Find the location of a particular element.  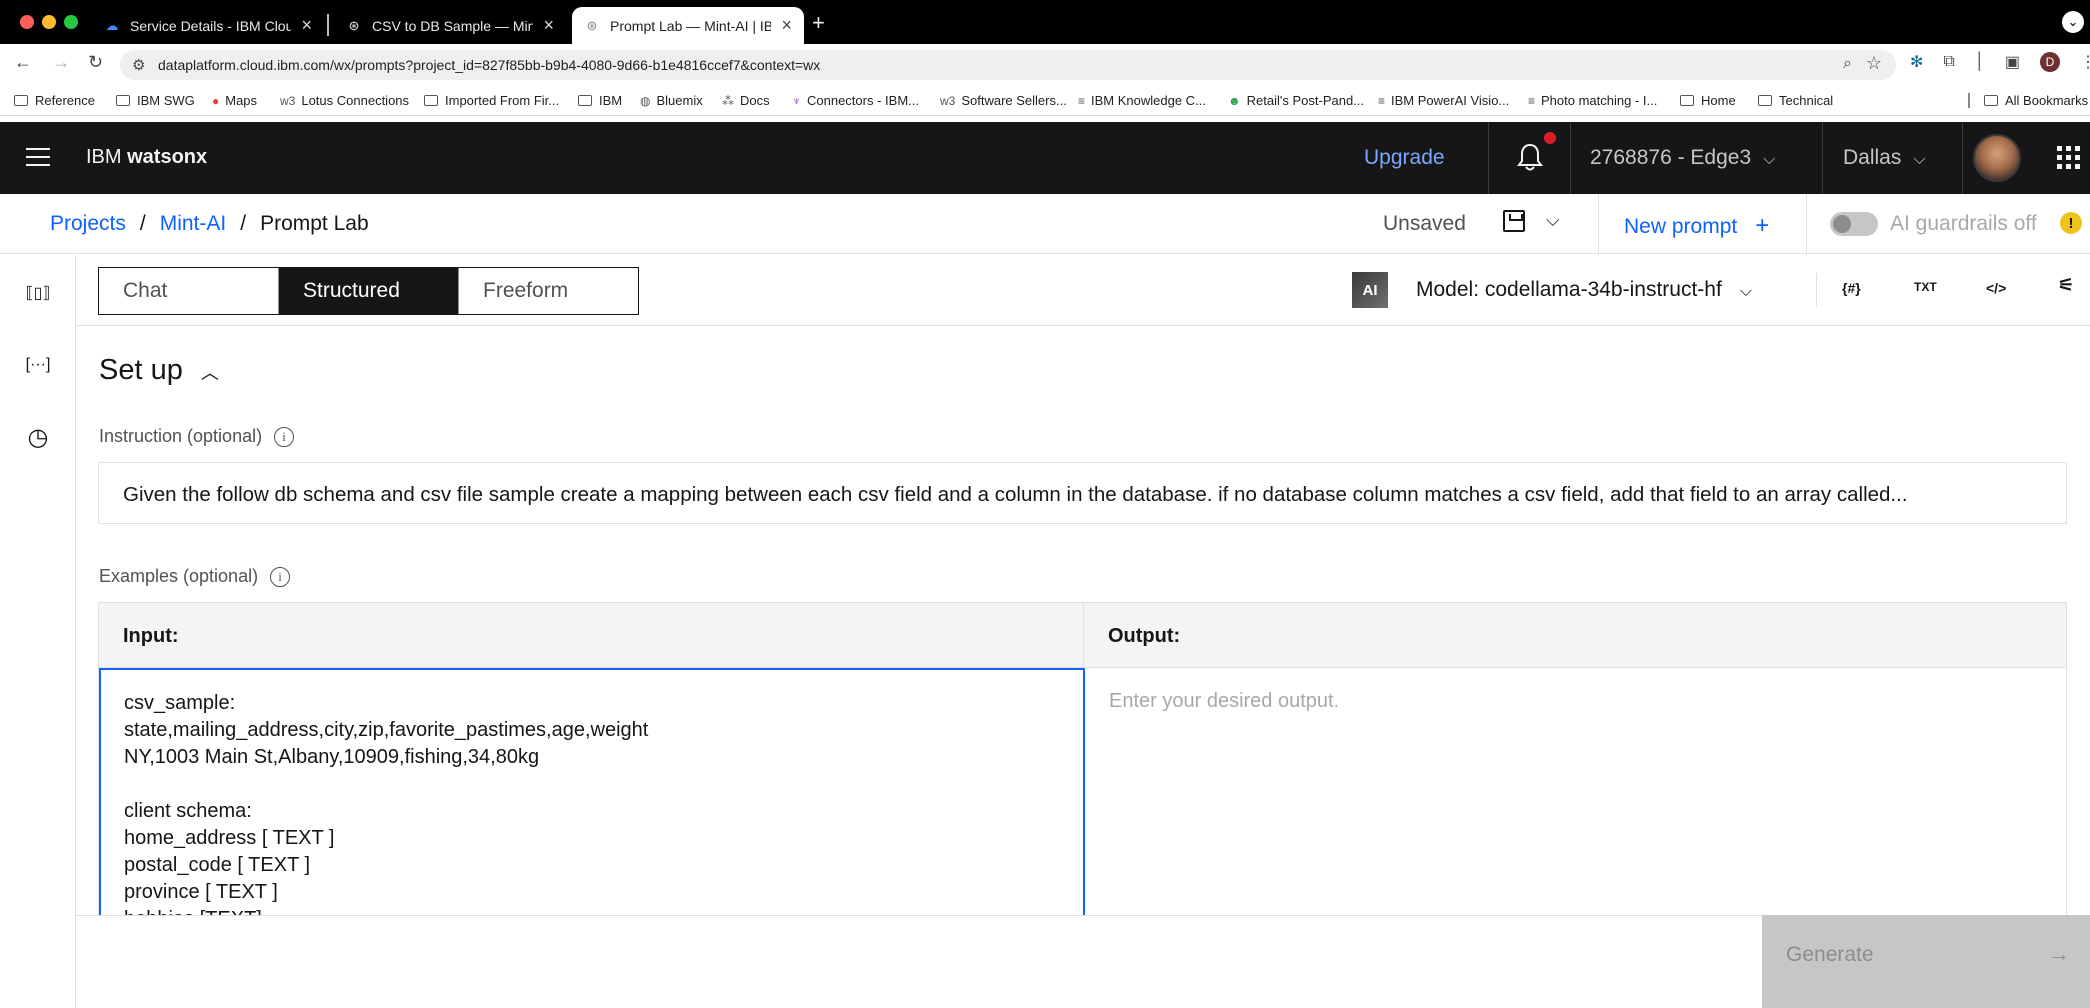

forward-arrow-icon: → is located at coordinates (61, 62).